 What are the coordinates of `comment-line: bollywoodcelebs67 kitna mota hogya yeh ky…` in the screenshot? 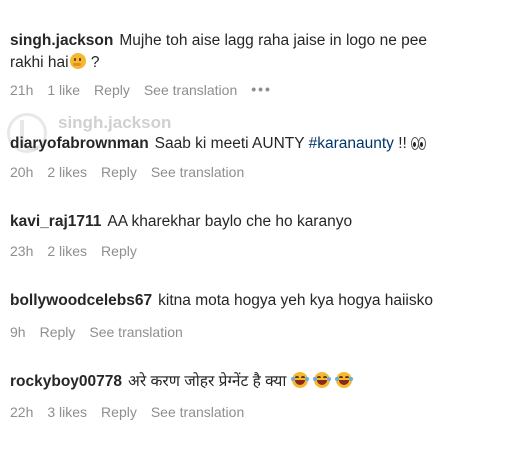 It's located at (221, 301).